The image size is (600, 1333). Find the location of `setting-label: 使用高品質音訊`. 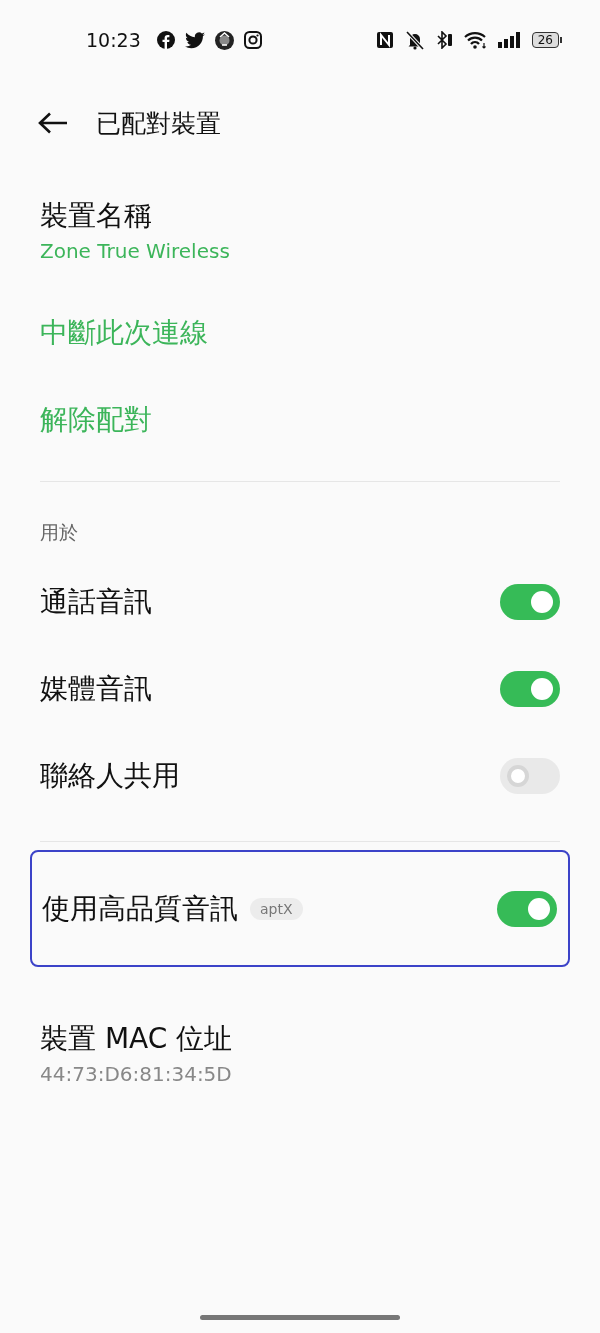

setting-label: 使用高品質音訊 is located at coordinates (140, 908).